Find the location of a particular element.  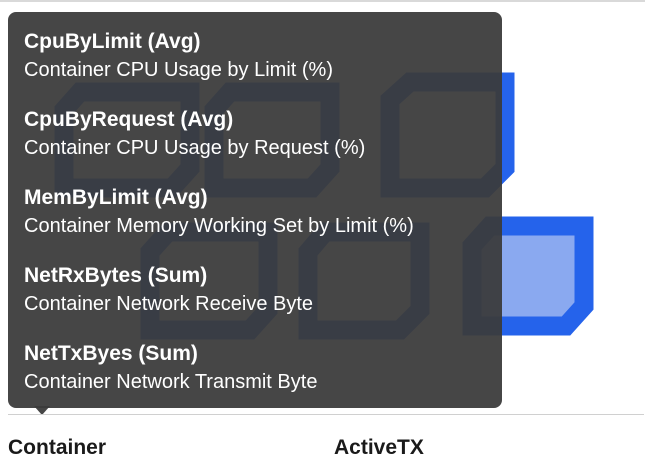

metric-title: CpuByLimit (Avg) is located at coordinates (112, 41).